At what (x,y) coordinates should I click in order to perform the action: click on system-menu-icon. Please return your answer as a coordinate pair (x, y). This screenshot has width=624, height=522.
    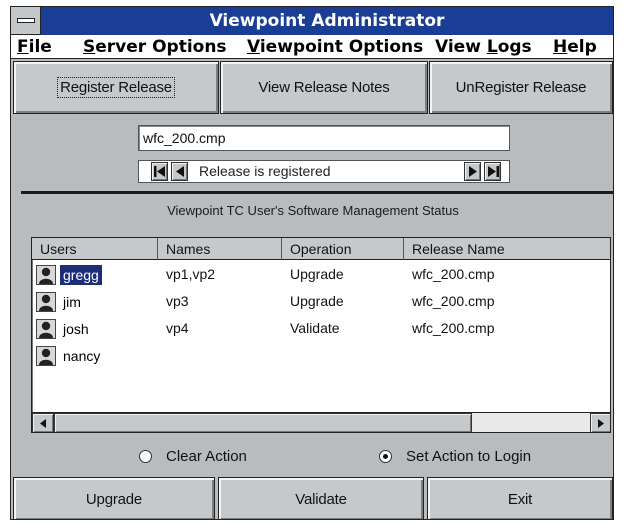
    Looking at the image, I should click on (26, 21).